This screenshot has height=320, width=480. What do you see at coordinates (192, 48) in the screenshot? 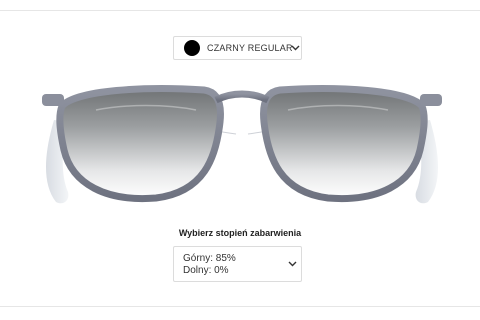
I see `color-swatch` at bounding box center [192, 48].